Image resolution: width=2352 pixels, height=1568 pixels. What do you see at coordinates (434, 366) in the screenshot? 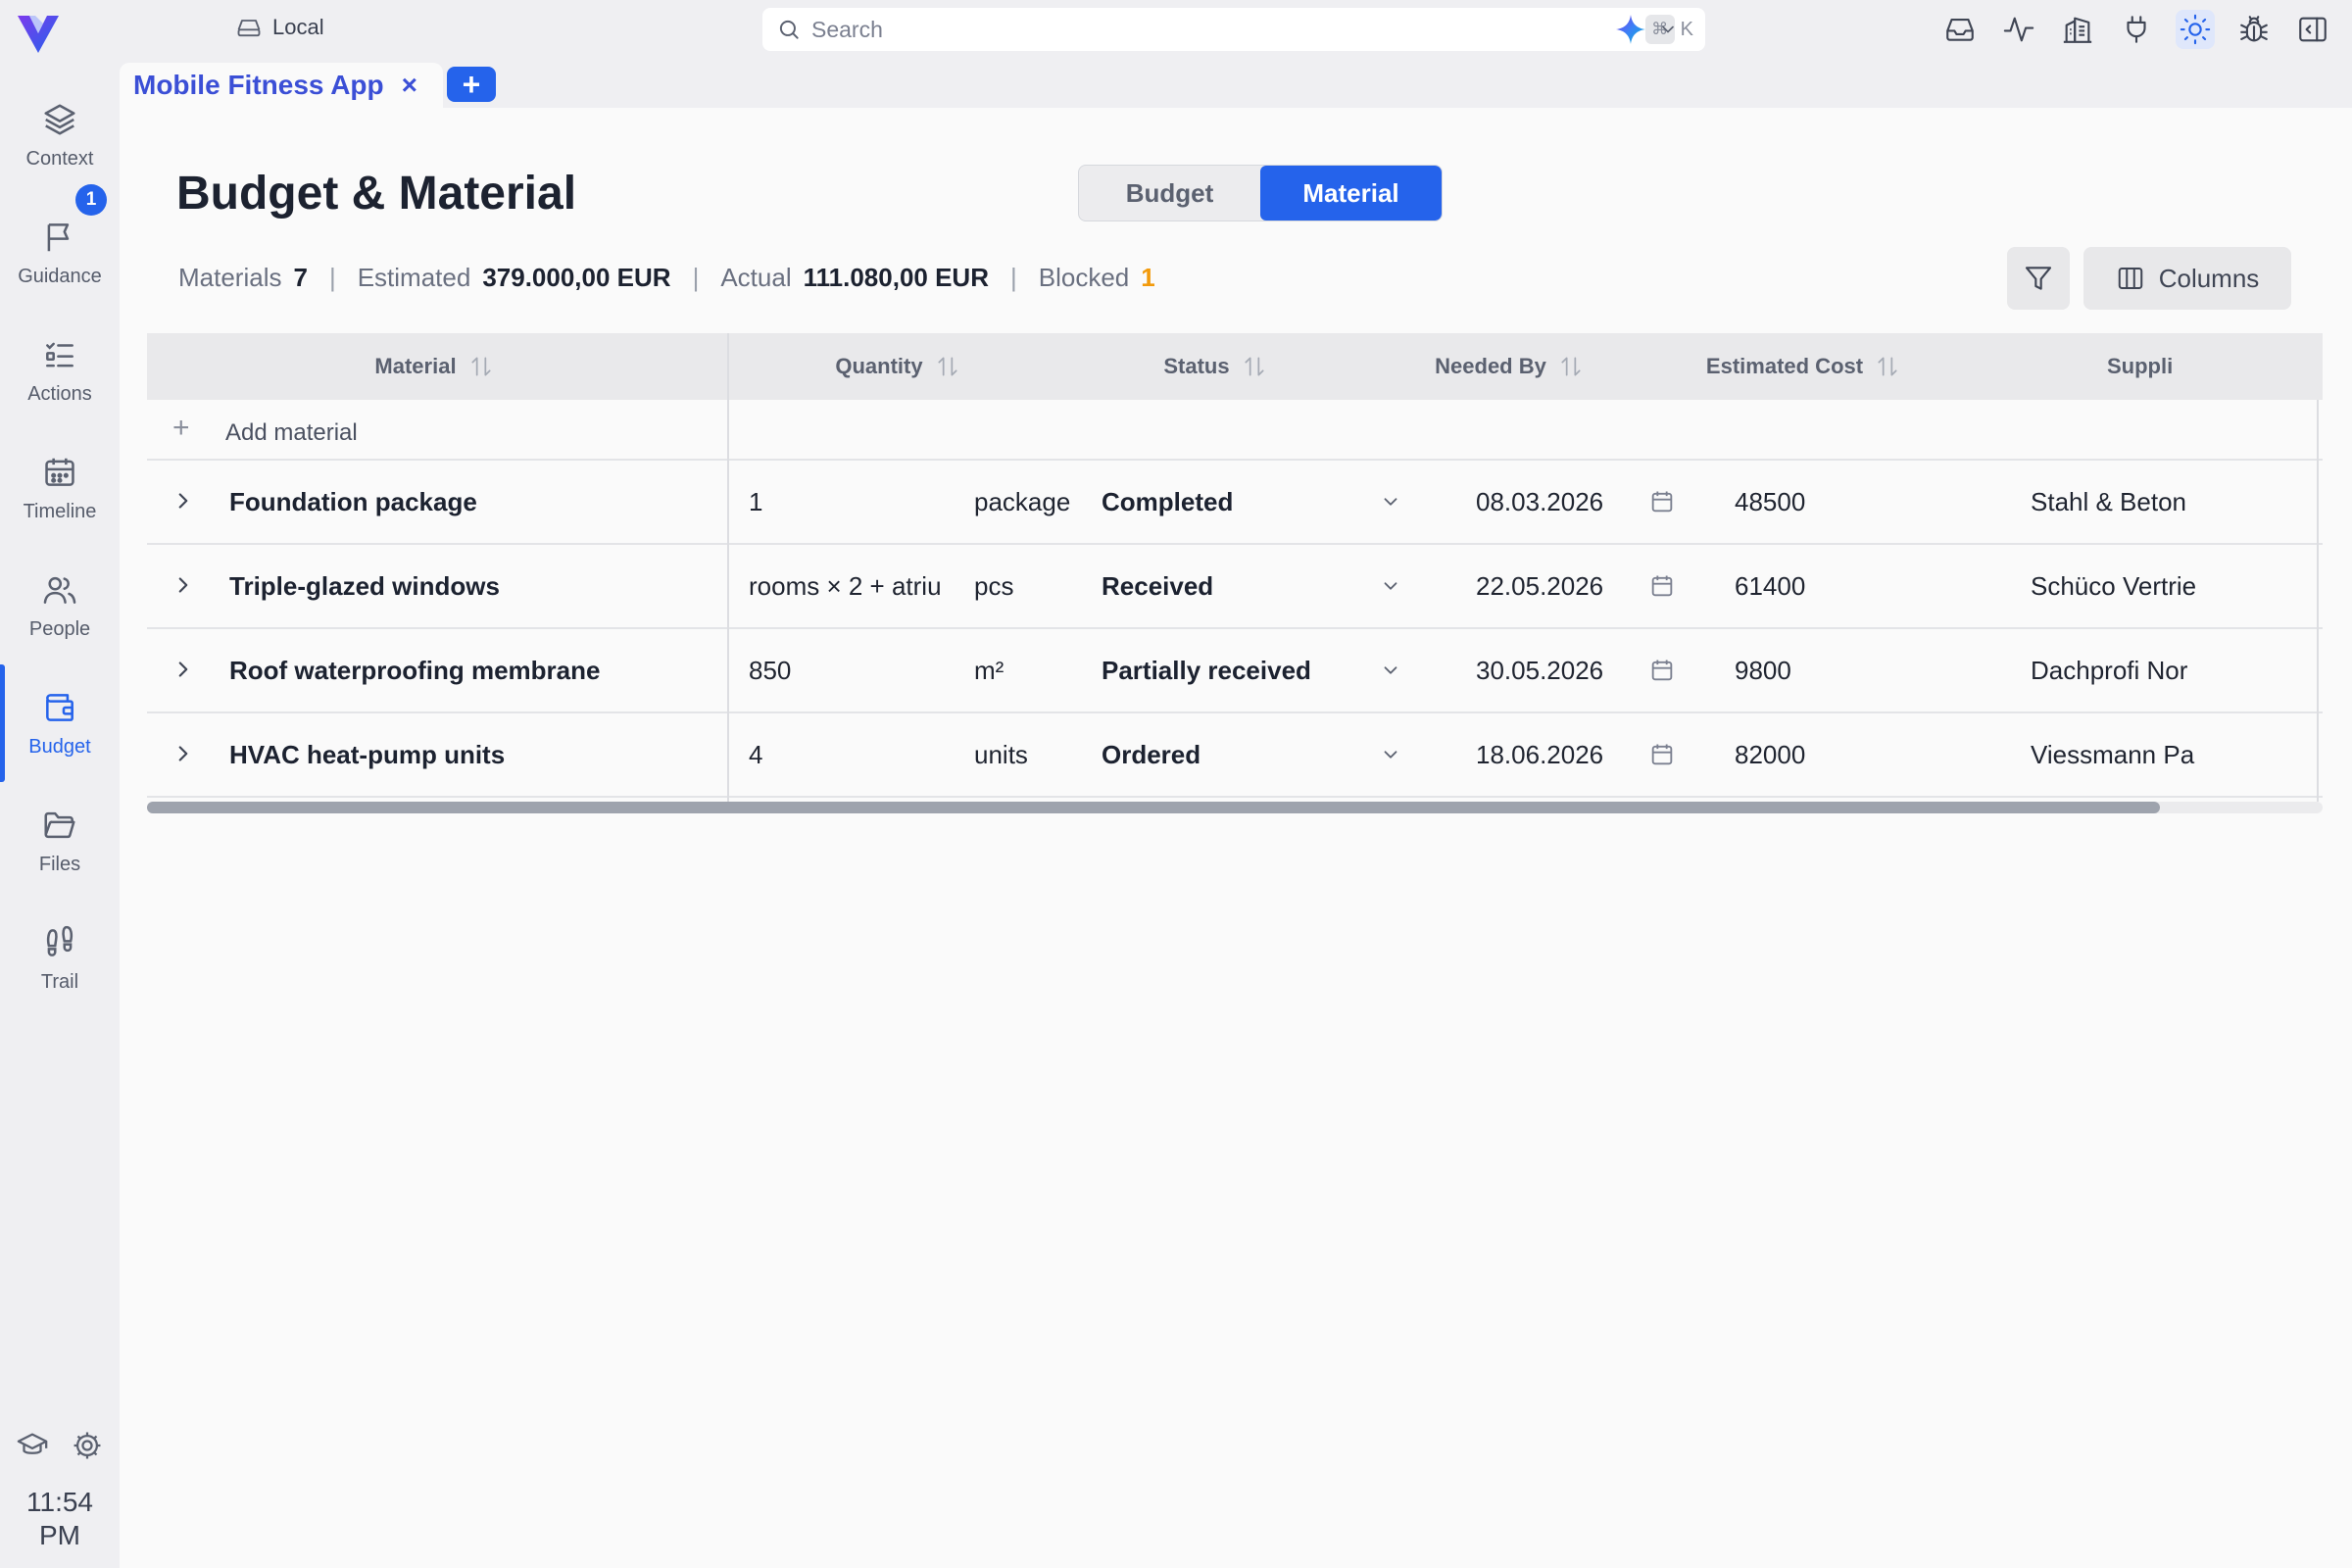
I see `column-header-material: Material` at bounding box center [434, 366].